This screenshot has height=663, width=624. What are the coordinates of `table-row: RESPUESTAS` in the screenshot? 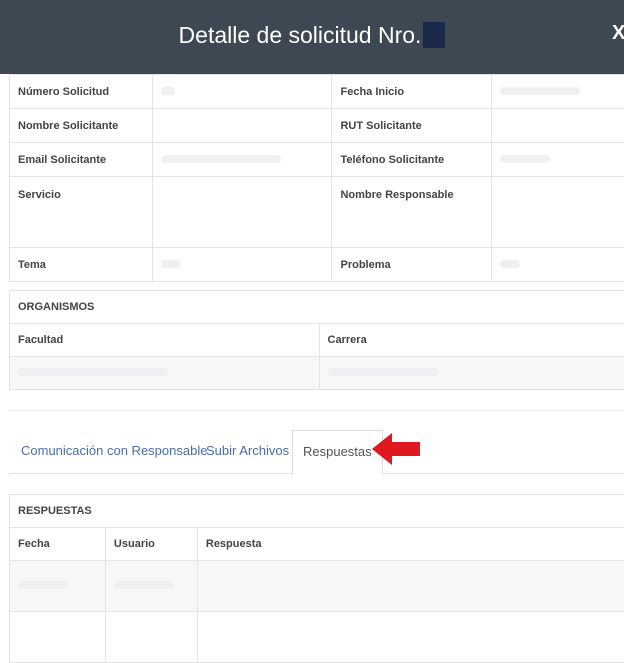 It's located at (317, 511).